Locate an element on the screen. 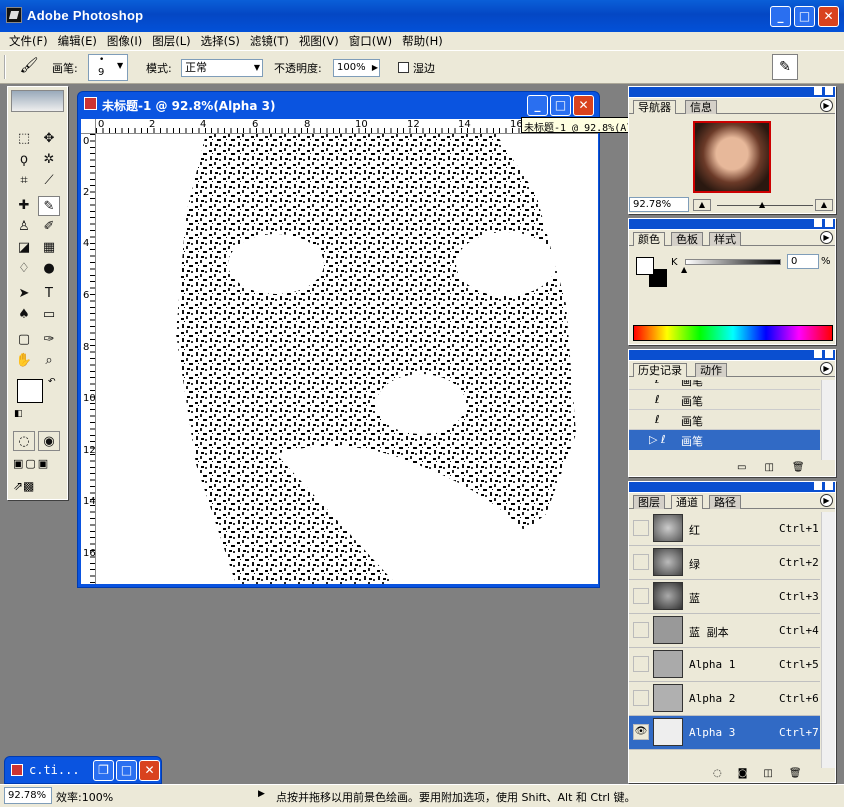 The image size is (844, 807). tab-channels: 通道 is located at coordinates (687, 502).